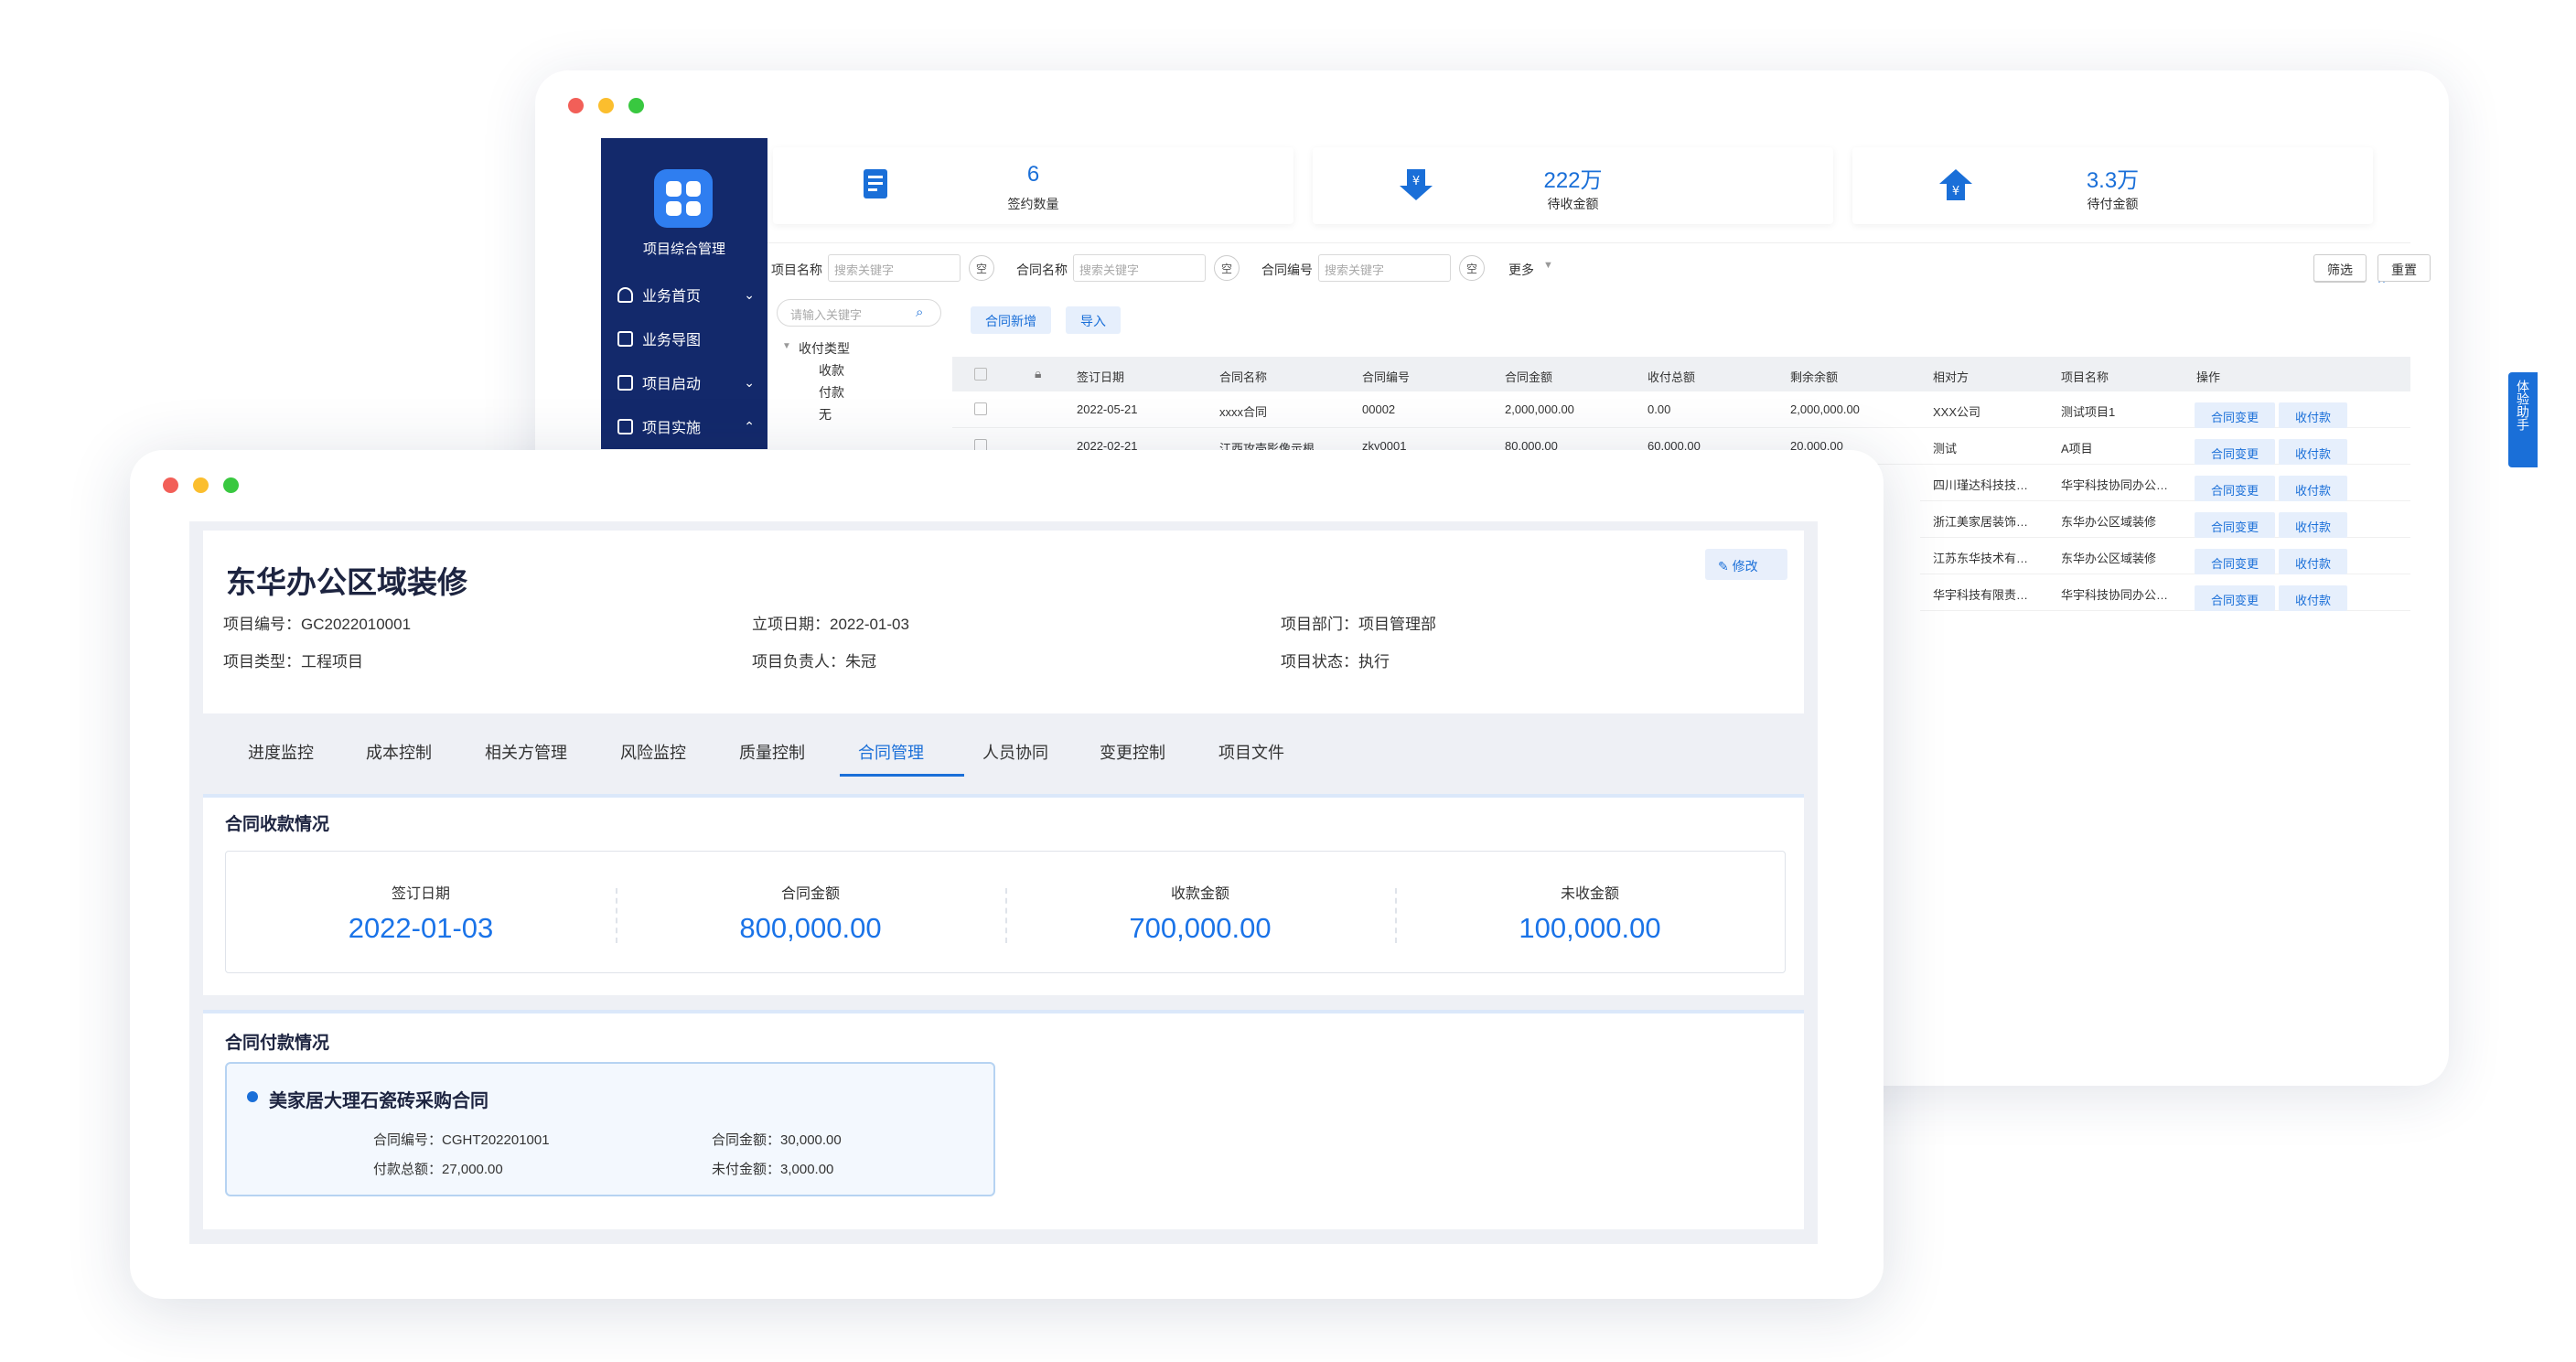 The height and width of the screenshot is (1362, 2576). I want to click on tree-node: 收款, so click(832, 370).